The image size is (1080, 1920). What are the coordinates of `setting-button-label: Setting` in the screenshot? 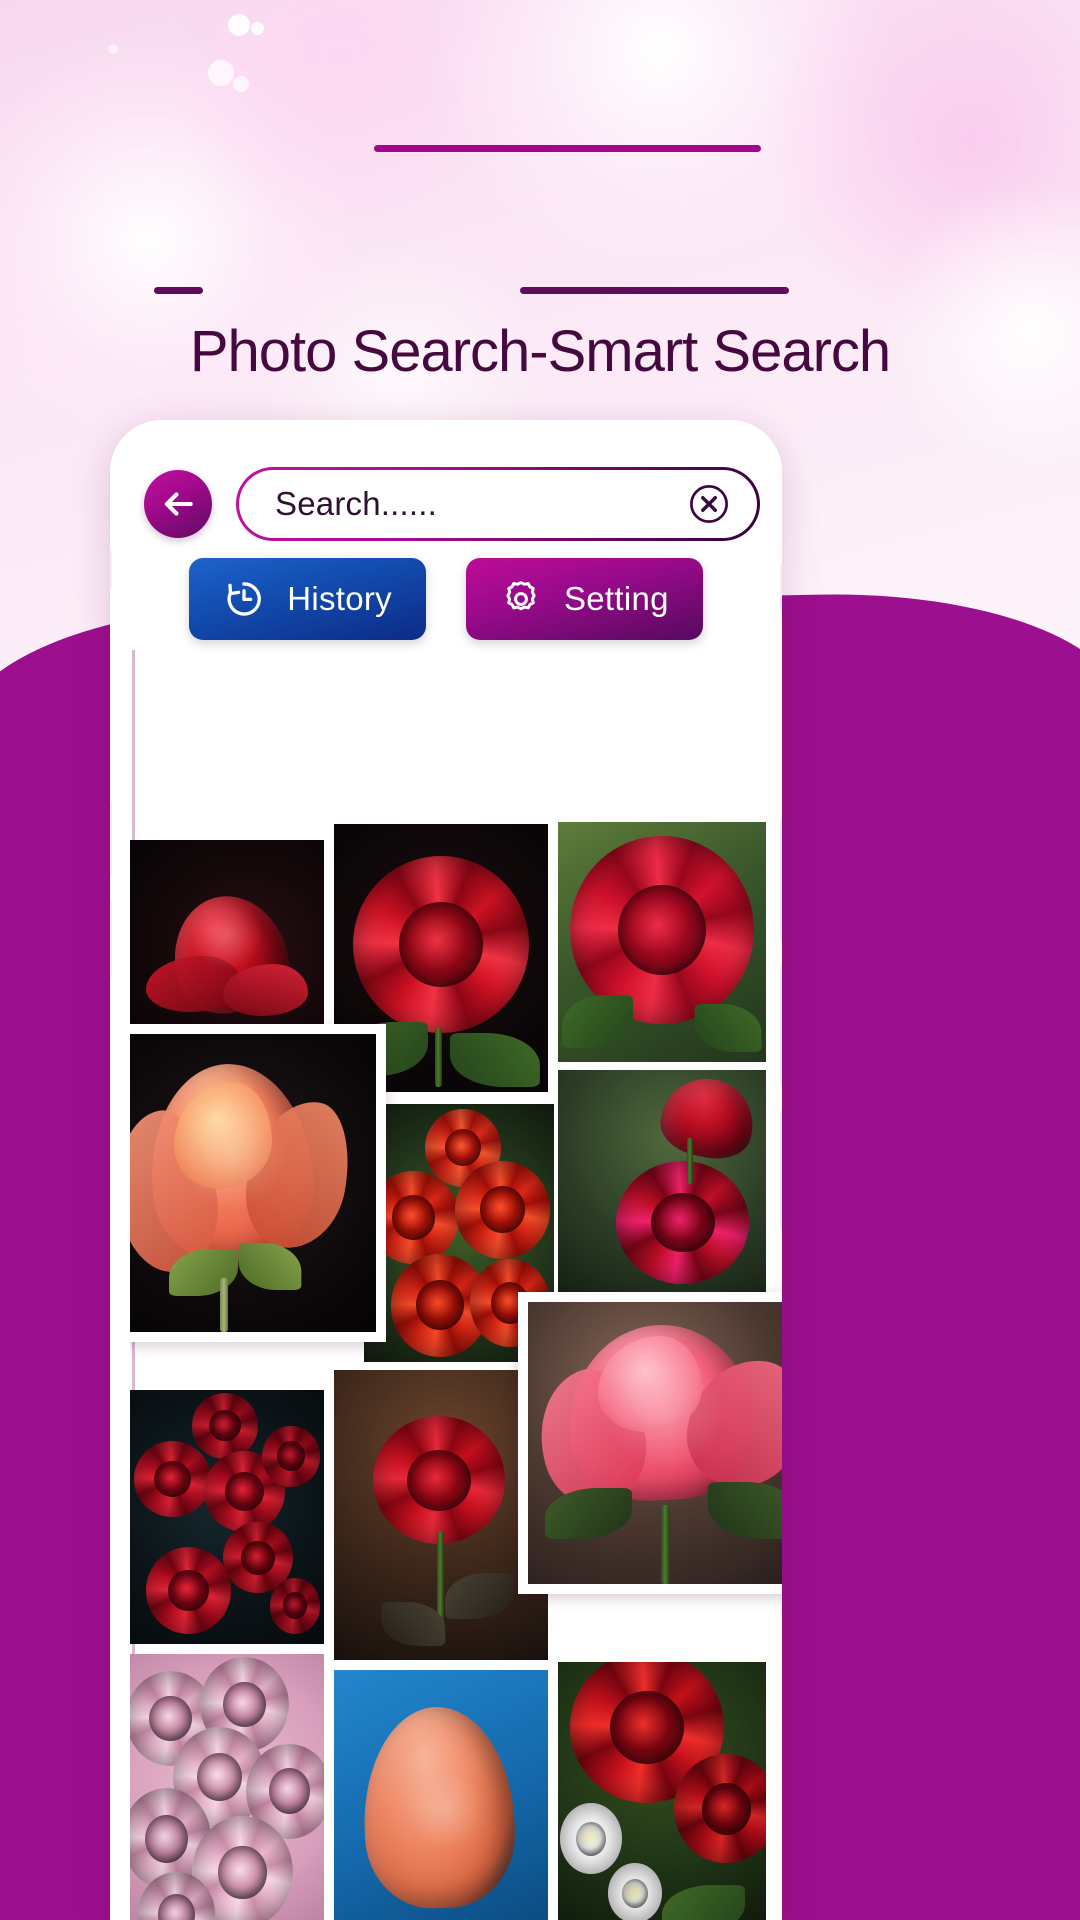 It's located at (616, 598).